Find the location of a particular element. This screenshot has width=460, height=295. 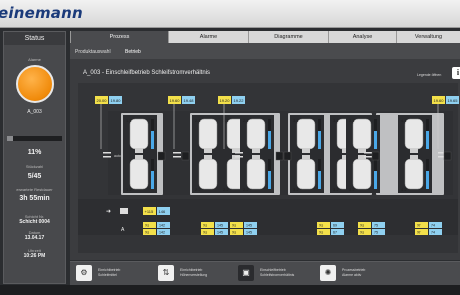

footer-button-einrichtbetrieb-schleifmittel: ⚙ Einrichtbetrieb Schleifmittel is located at coordinates (116, 274).